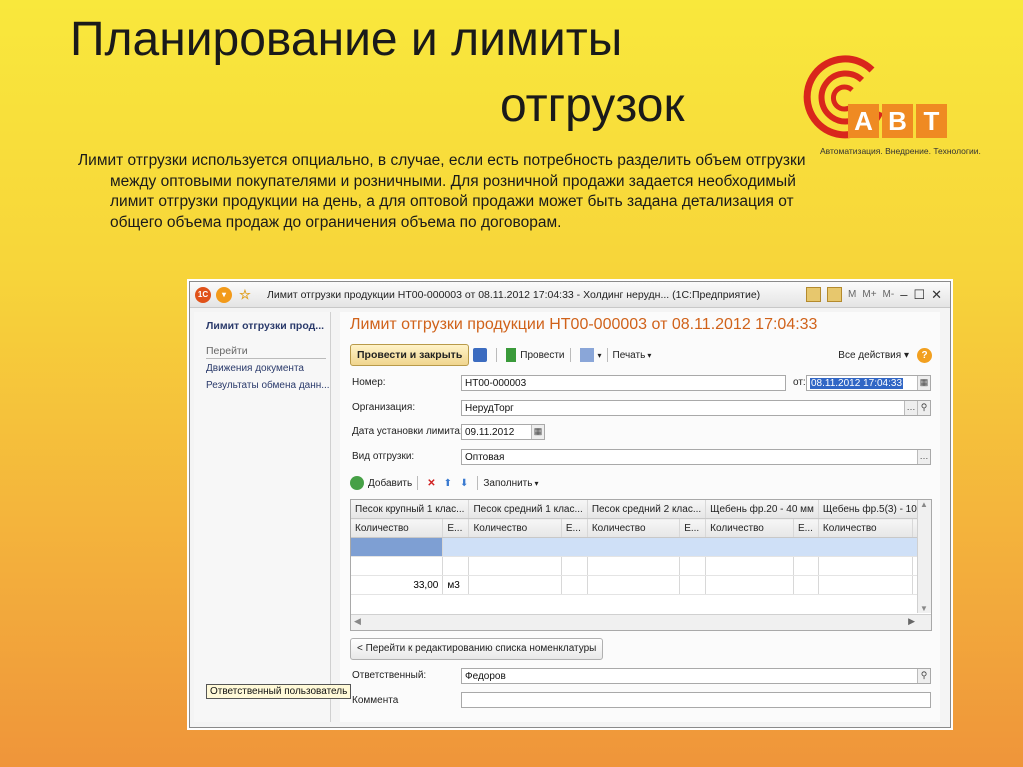 This screenshot has height=767, width=1023. What do you see at coordinates (814, 294) in the screenshot?
I see `calendar-icon` at bounding box center [814, 294].